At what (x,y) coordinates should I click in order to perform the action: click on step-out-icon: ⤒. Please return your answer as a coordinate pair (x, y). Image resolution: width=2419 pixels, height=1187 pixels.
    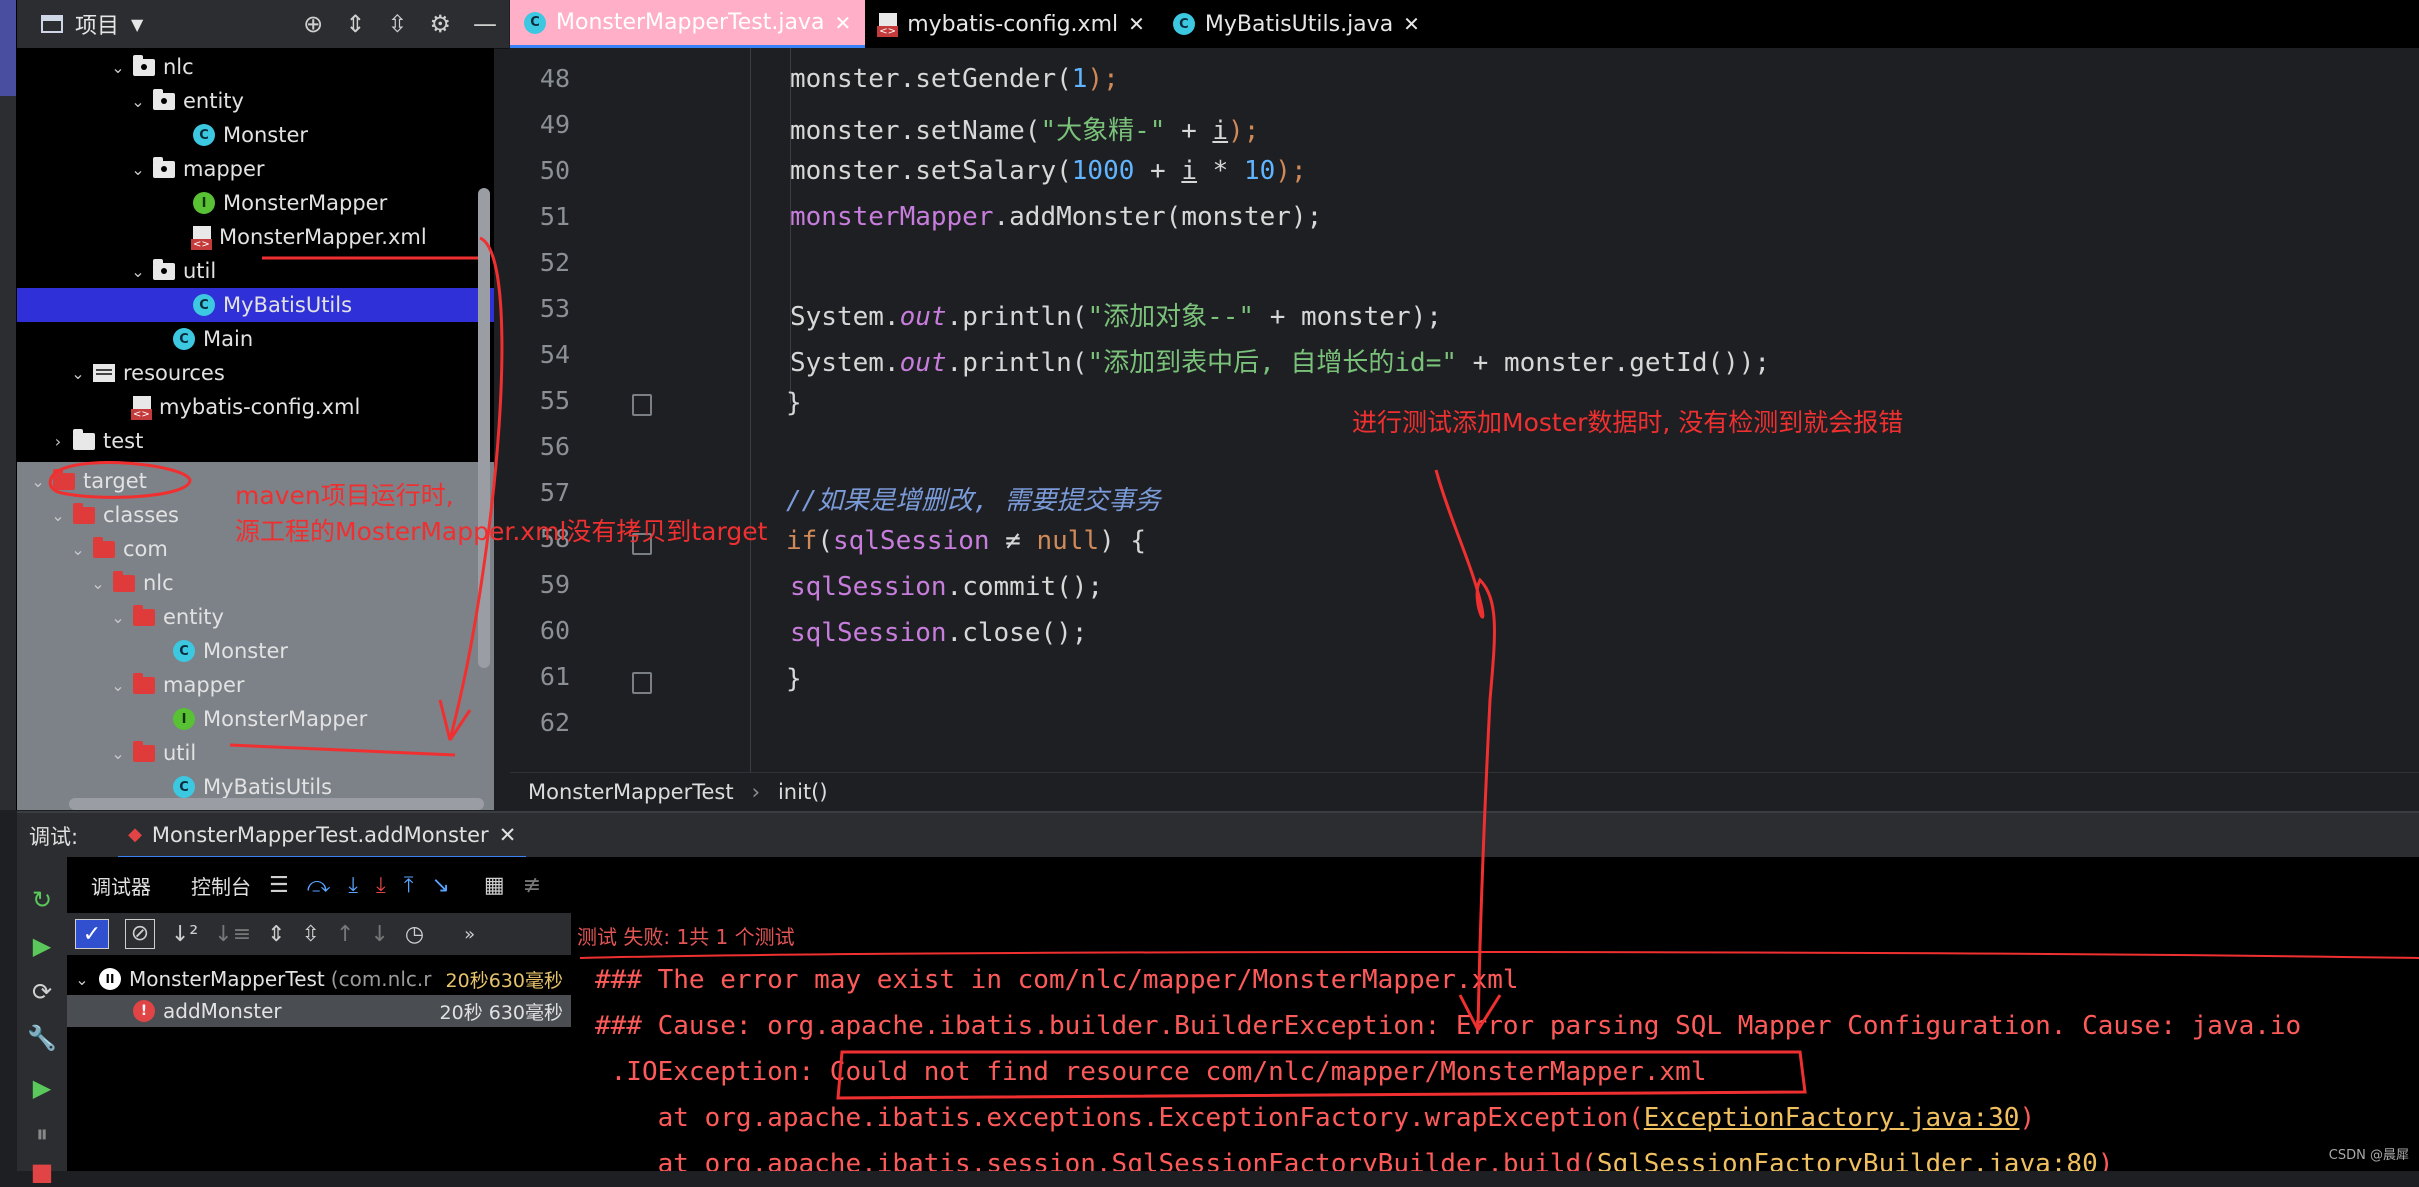
    Looking at the image, I should click on (409, 885).